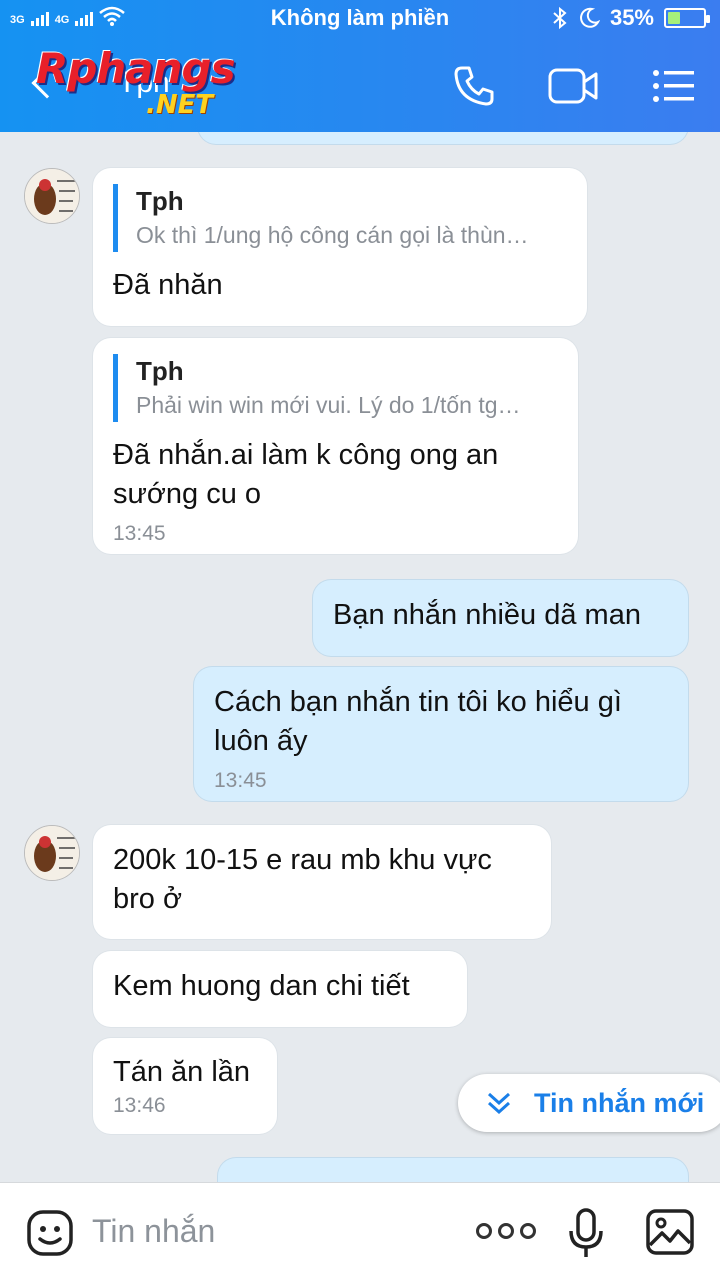 Image resolution: width=720 pixels, height=1280 pixels. I want to click on message-text: Cách bạn nhắn tin tôi ko hiểu gì luôn ấy, so click(418, 721).